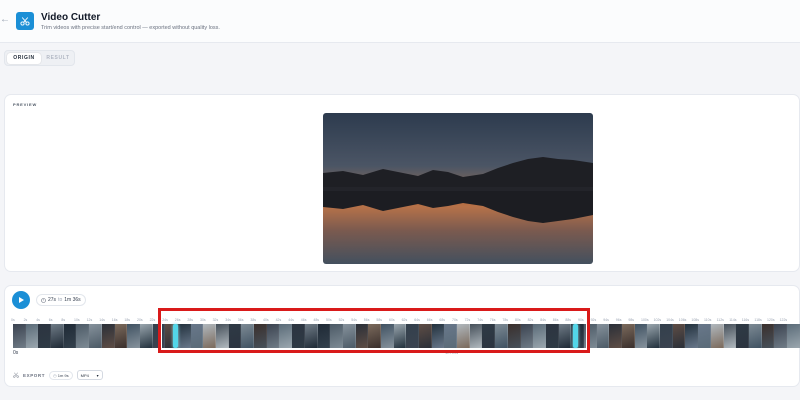 The height and width of the screenshot is (400, 800). What do you see at coordinates (5, 20) in the screenshot?
I see `arrow-left-icon: ←` at bounding box center [5, 20].